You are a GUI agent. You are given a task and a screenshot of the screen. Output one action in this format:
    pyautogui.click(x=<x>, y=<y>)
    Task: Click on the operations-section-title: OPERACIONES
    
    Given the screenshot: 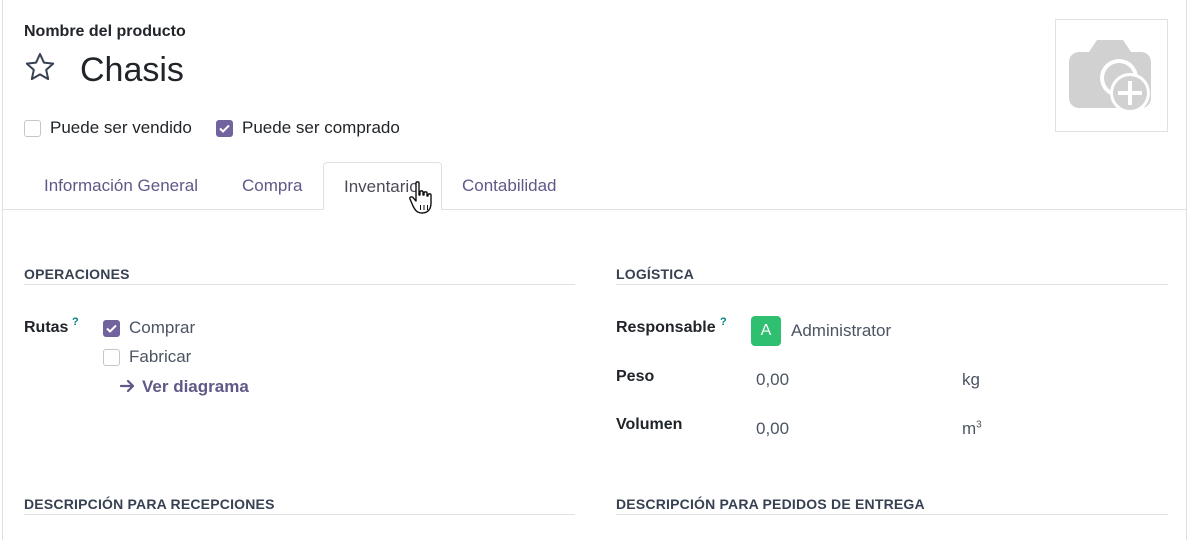 What is the action you would take?
    pyautogui.click(x=77, y=274)
    